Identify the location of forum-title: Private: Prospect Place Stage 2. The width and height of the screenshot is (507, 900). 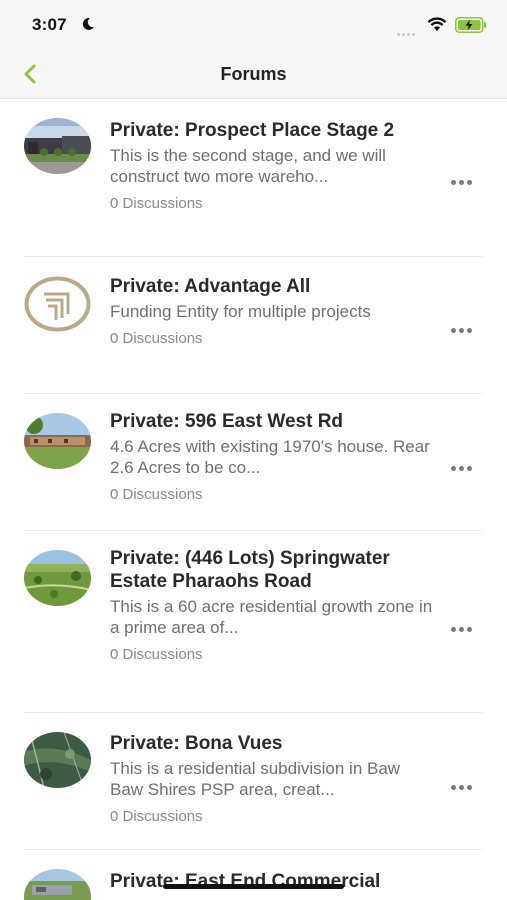
(252, 130).